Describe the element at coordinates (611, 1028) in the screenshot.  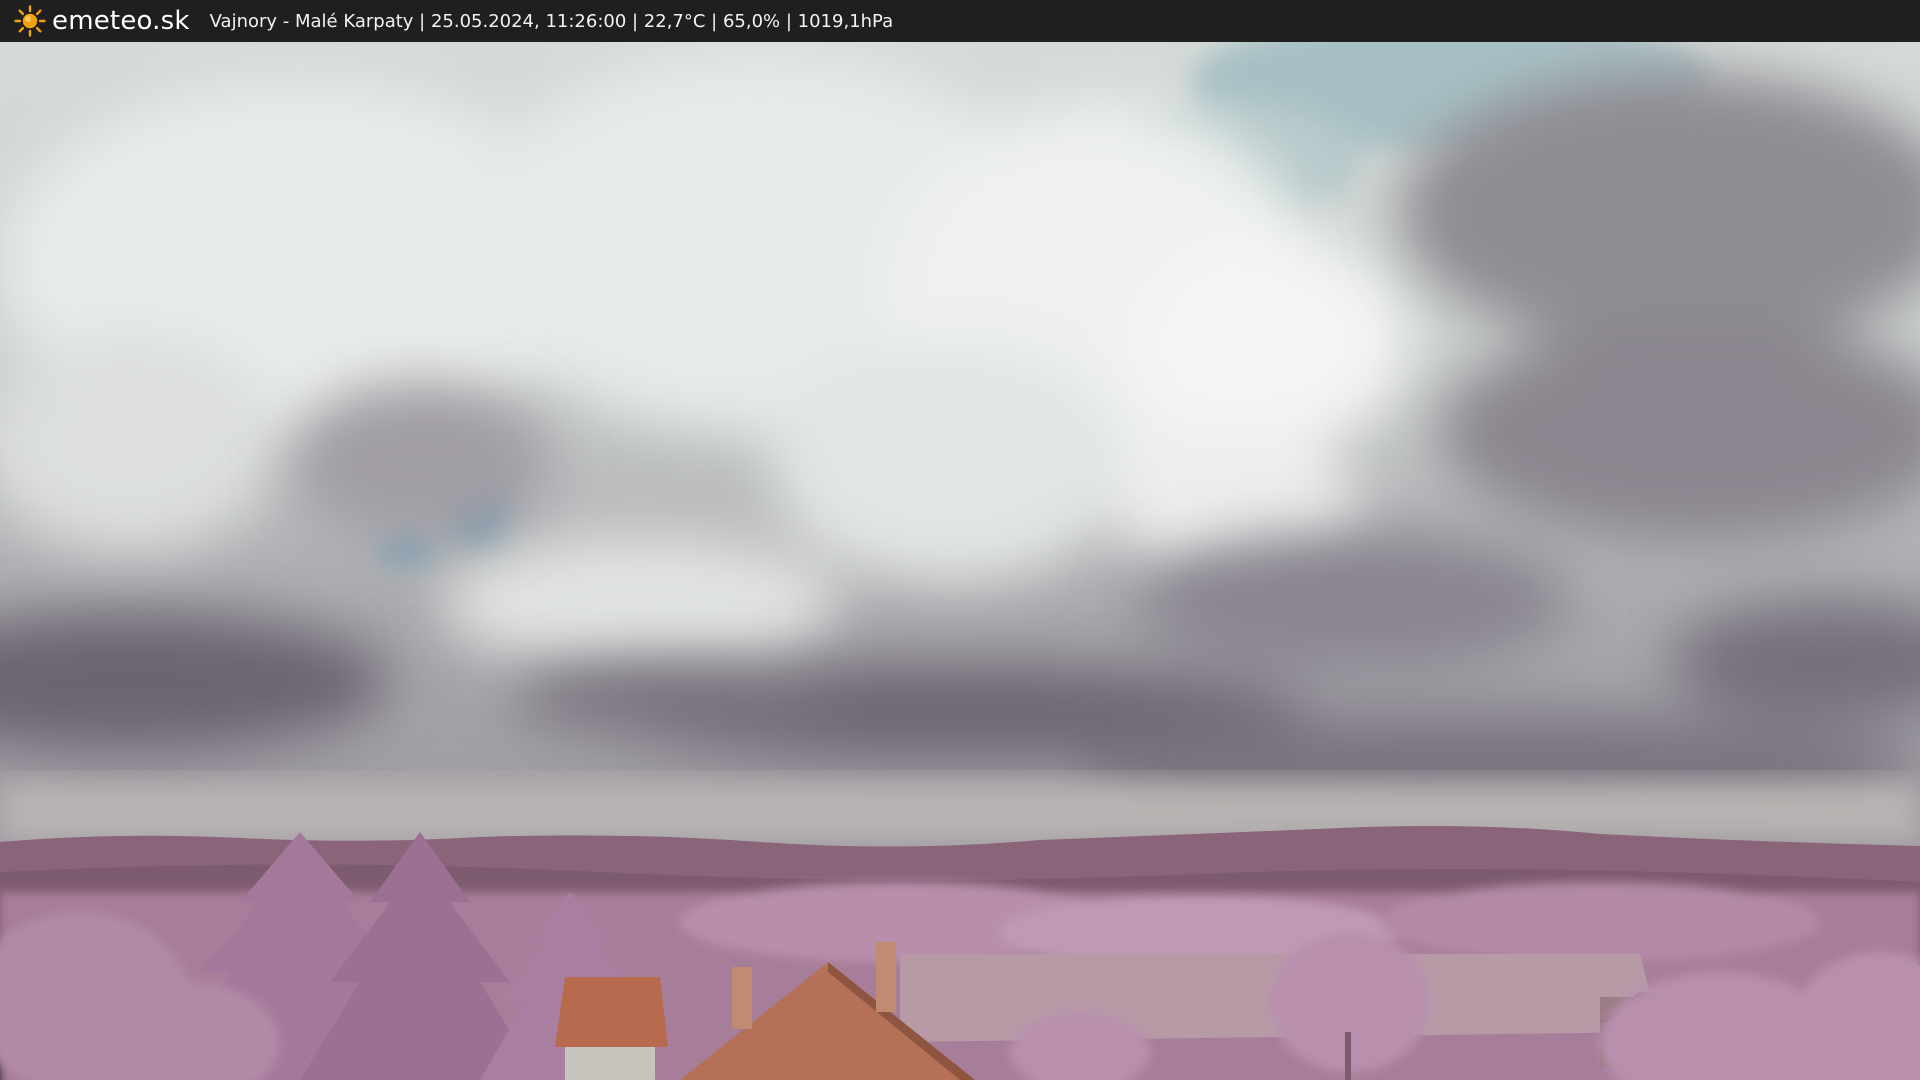
I see `house-left` at that location.